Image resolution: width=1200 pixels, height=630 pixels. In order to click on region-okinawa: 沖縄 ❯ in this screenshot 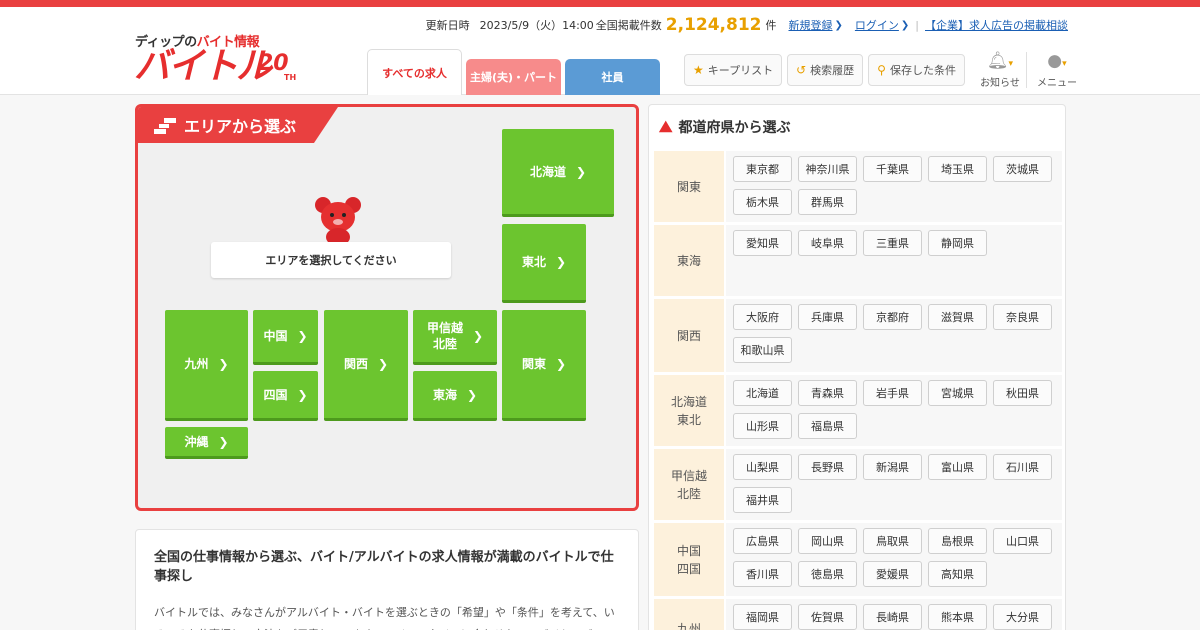, I will do `click(206, 443)`.